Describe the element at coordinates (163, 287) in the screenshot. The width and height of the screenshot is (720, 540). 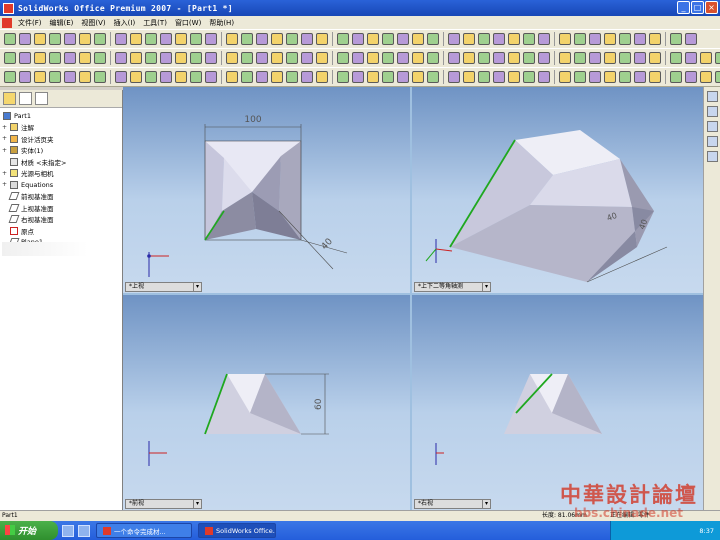
I see `view-label-top: *上视 ▾` at that location.